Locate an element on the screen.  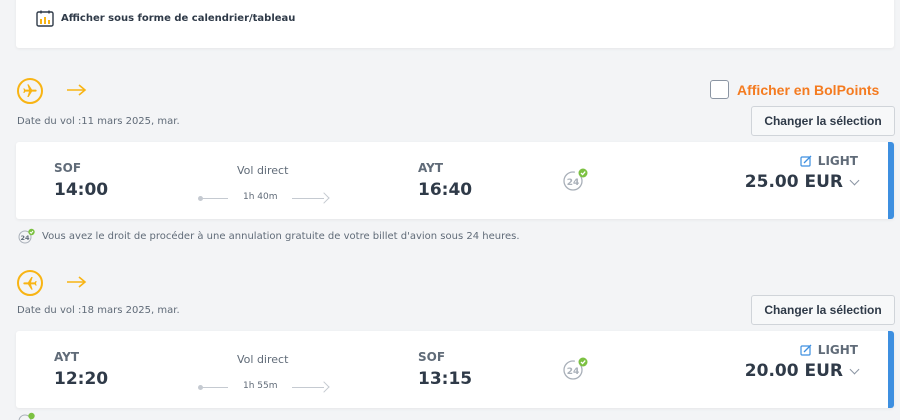
duration-line: 1h 55m is located at coordinates (263, 388).